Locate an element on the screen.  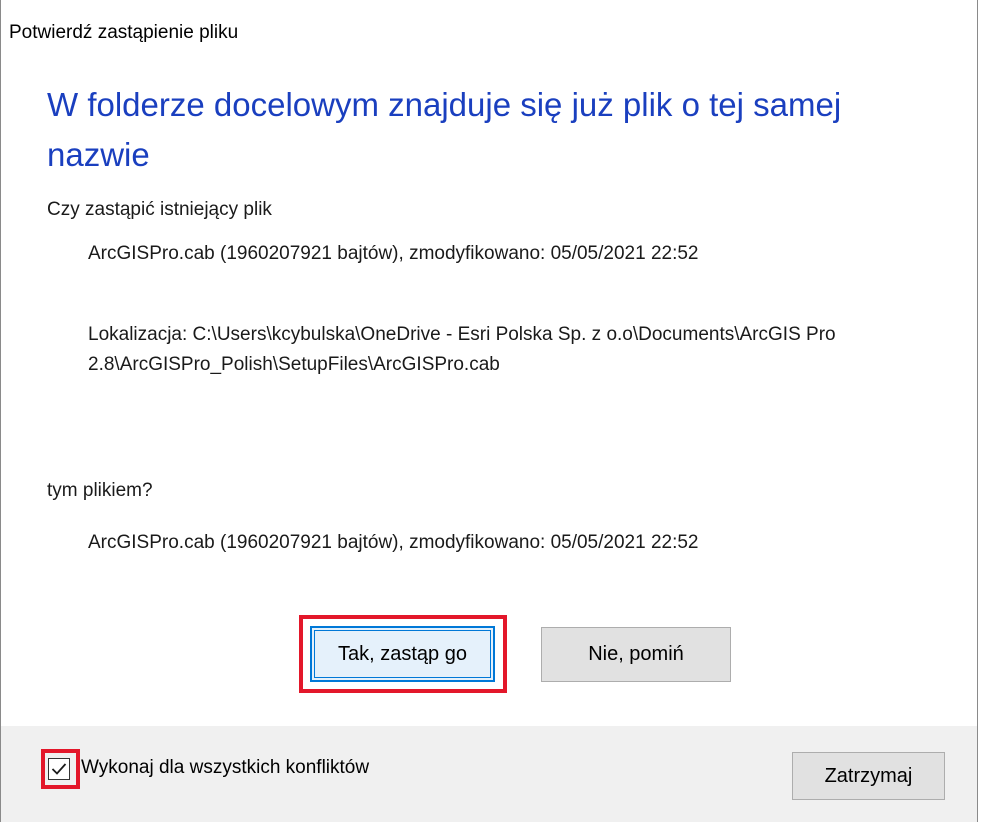
apply-all-checkbox is located at coordinates (59, 769).